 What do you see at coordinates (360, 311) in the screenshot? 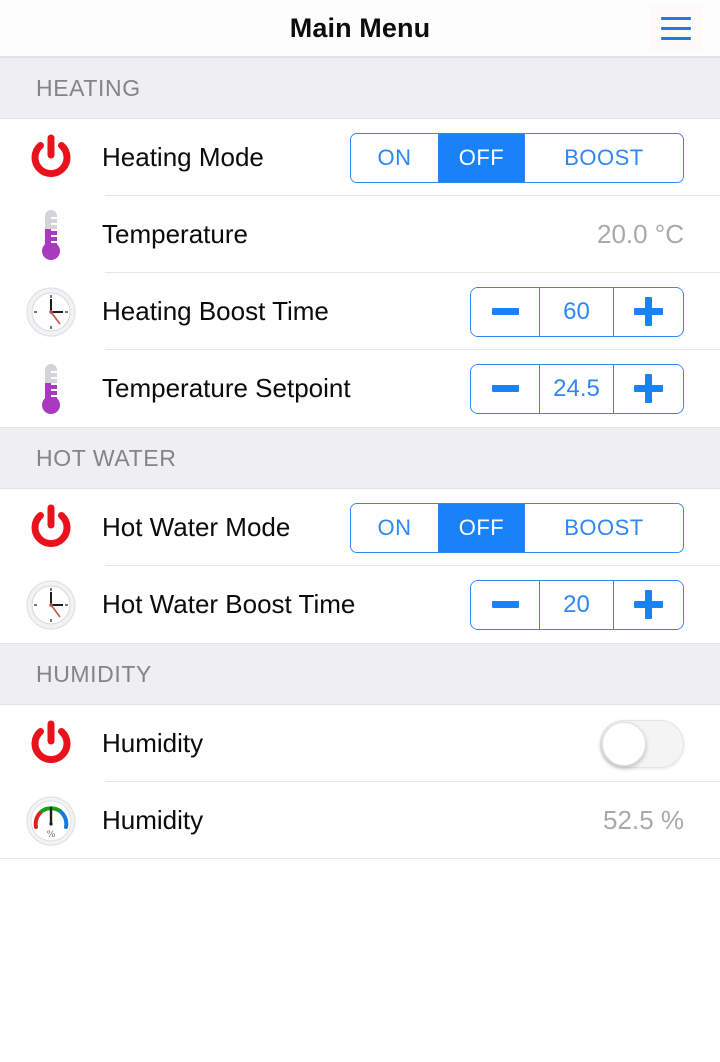
I see `row-heating-boost-time: Heating Boost Time 60` at bounding box center [360, 311].